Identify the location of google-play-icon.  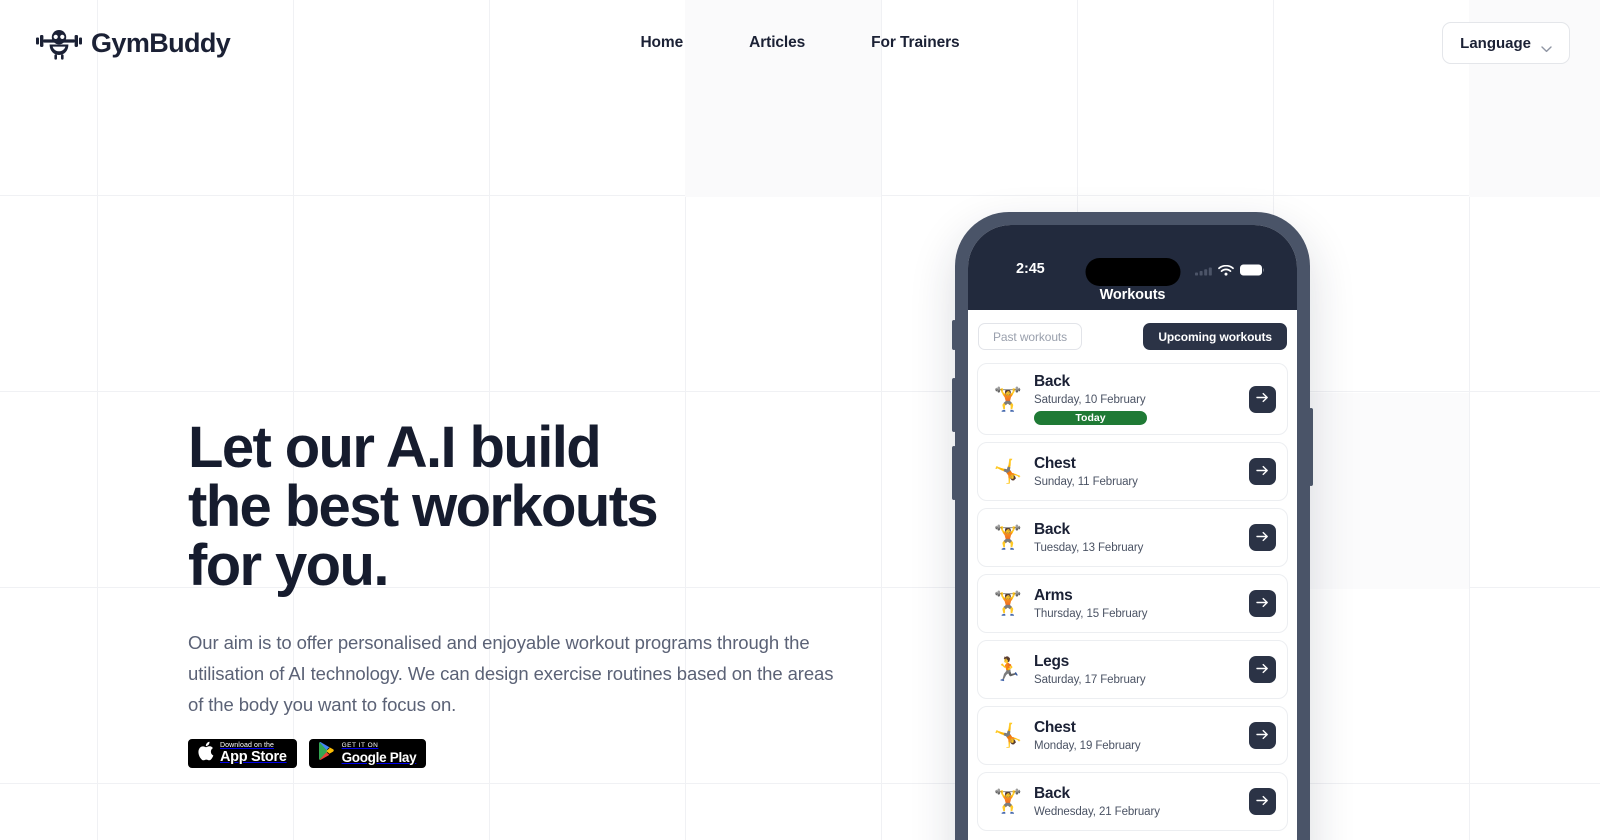
(327, 753).